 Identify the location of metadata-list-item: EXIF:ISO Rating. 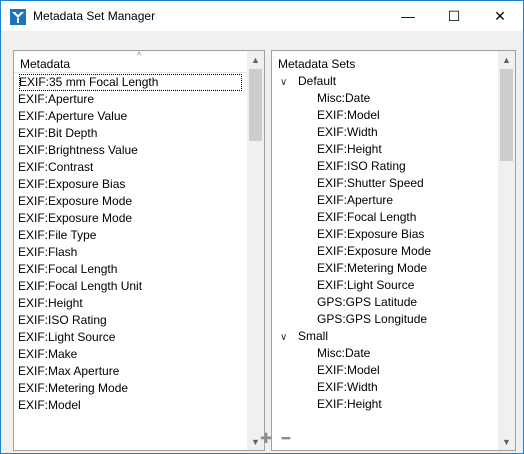
(62, 320).